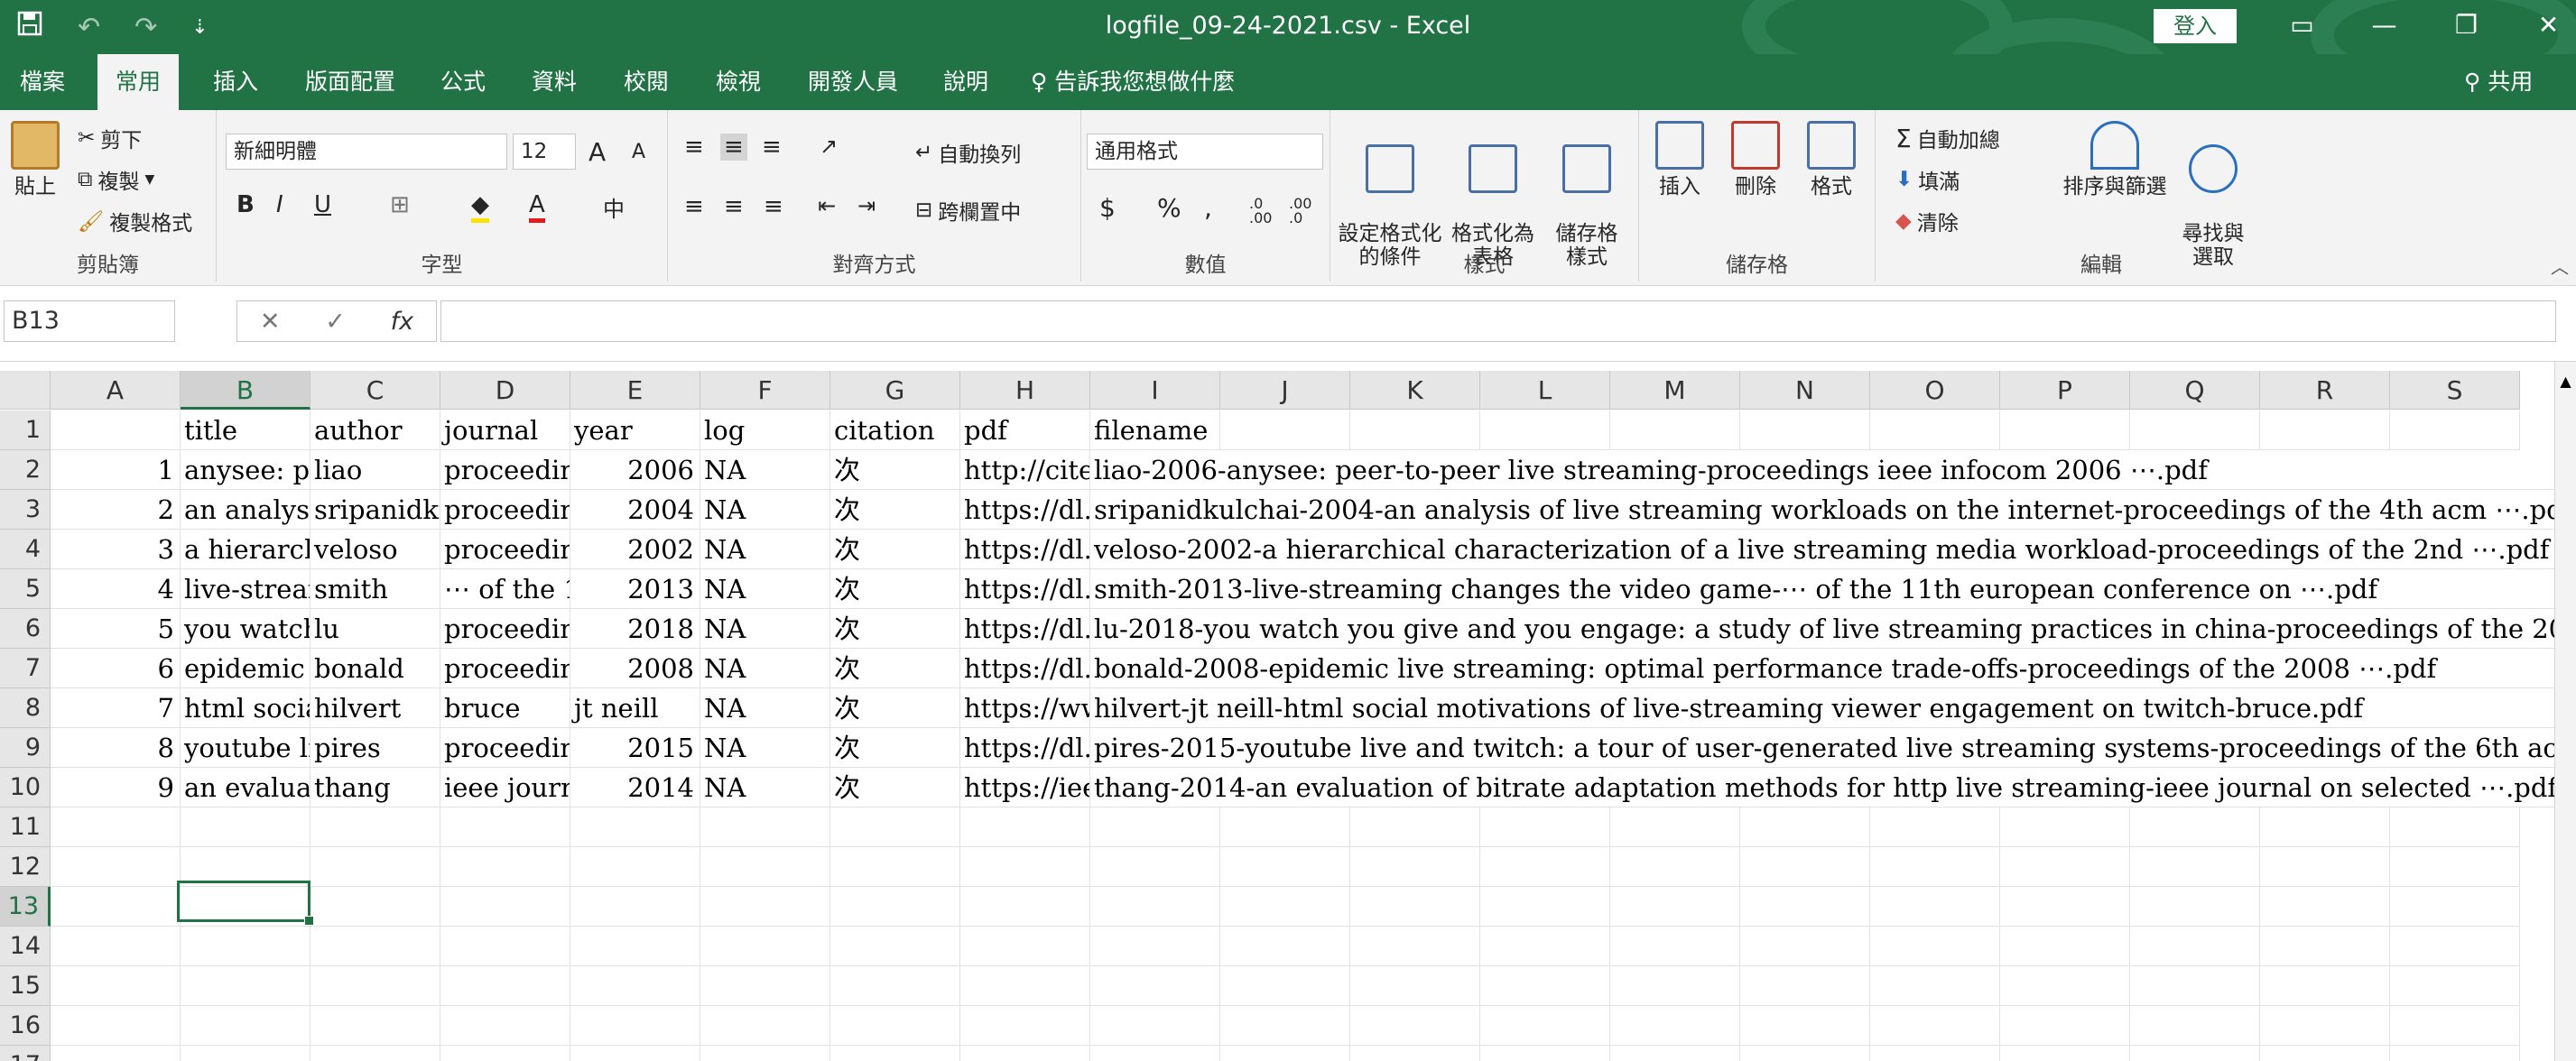  I want to click on cell-g8: 次, so click(895, 708).